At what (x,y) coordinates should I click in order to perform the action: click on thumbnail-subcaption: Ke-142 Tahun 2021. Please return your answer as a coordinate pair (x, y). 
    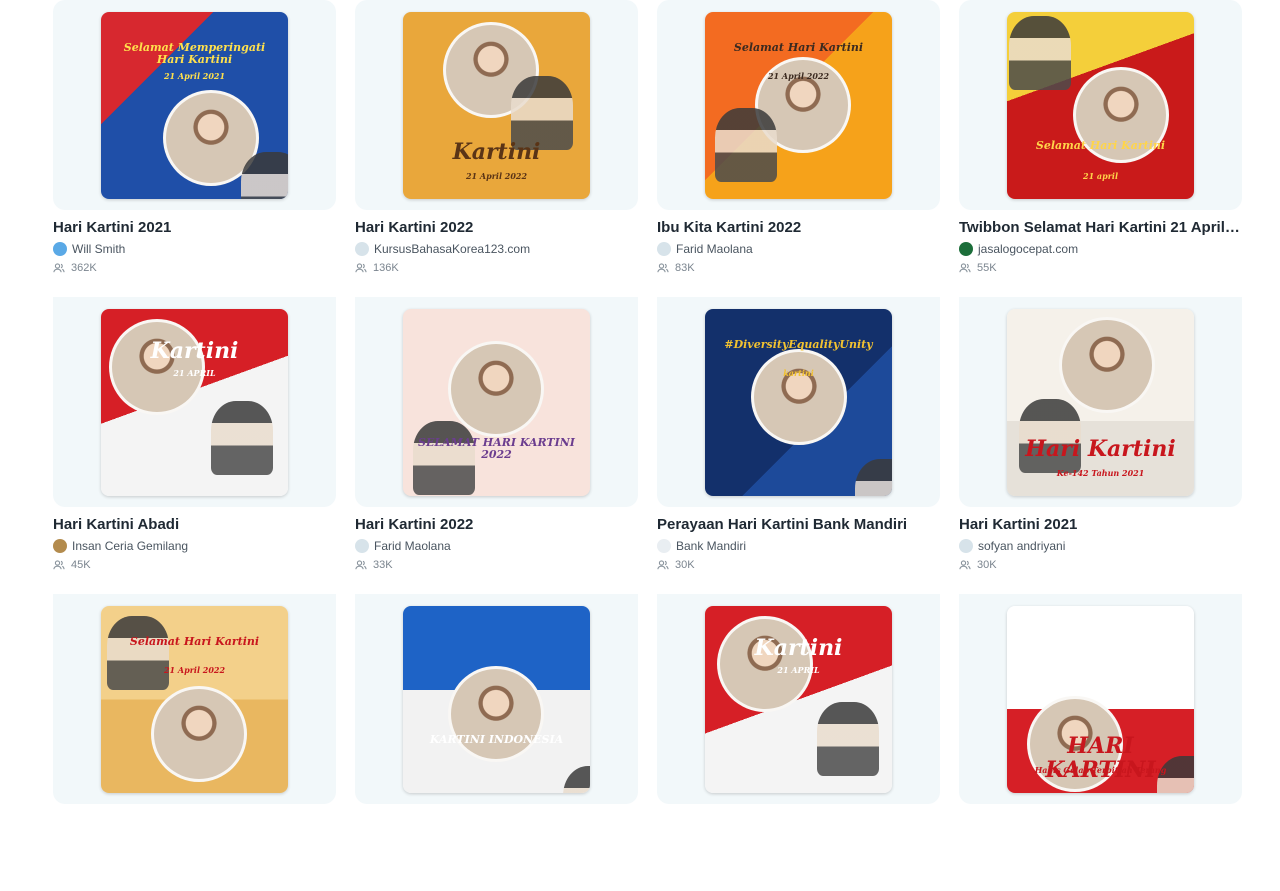
    Looking at the image, I should click on (1100, 472).